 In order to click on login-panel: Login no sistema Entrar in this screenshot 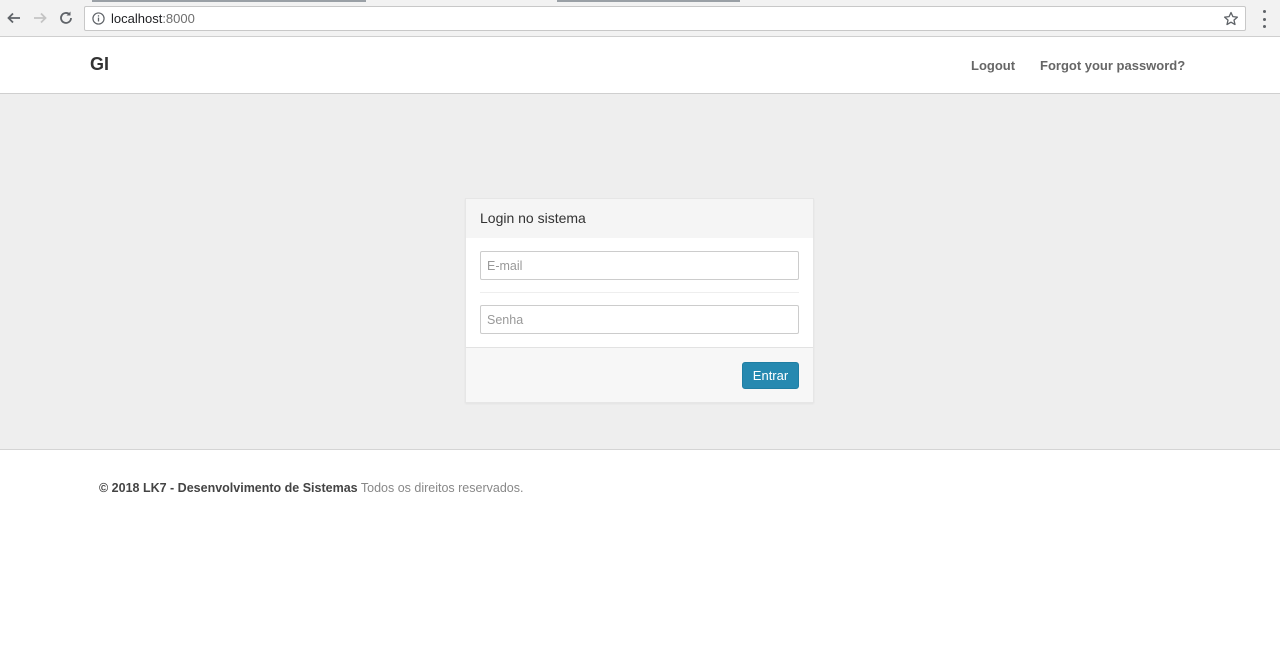, I will do `click(639, 300)`.